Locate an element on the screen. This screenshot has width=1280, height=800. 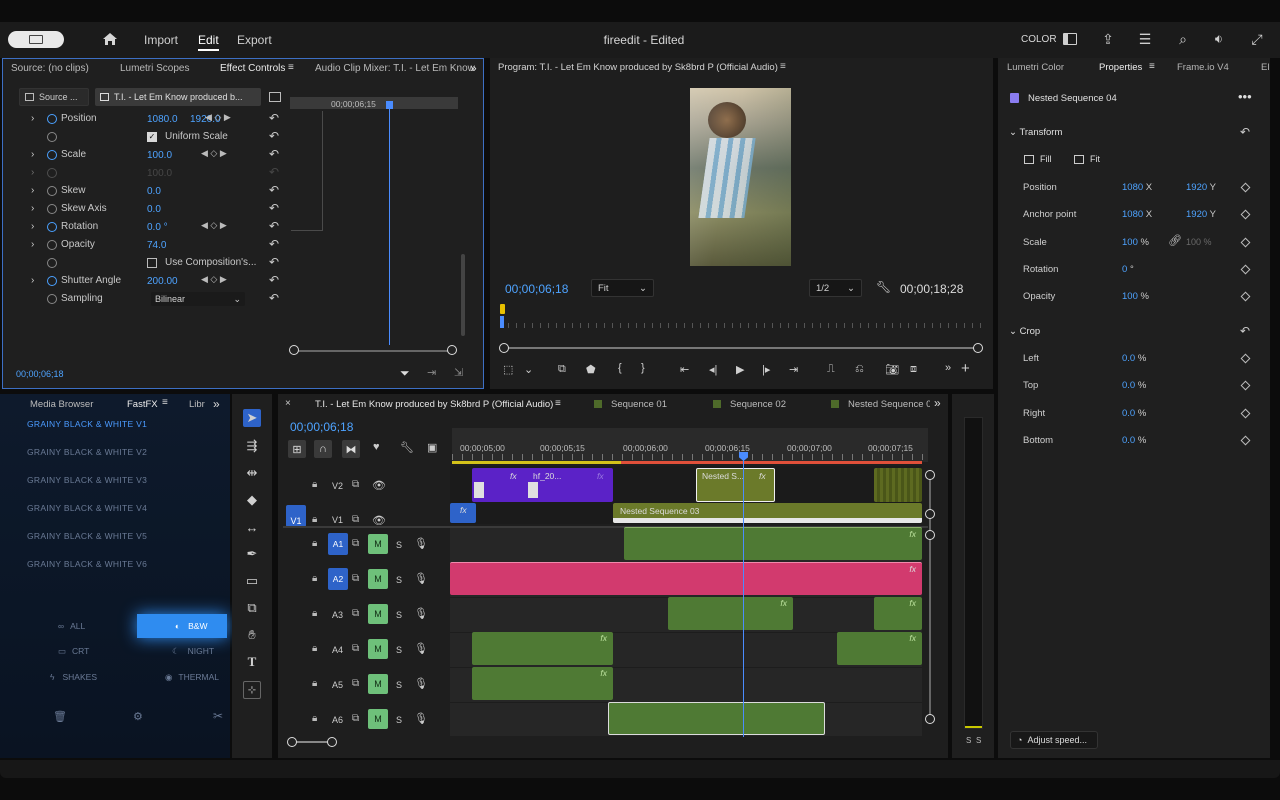
fx-item: GRAINY BLACK & WHITE V3 is located at coordinates (87, 480).